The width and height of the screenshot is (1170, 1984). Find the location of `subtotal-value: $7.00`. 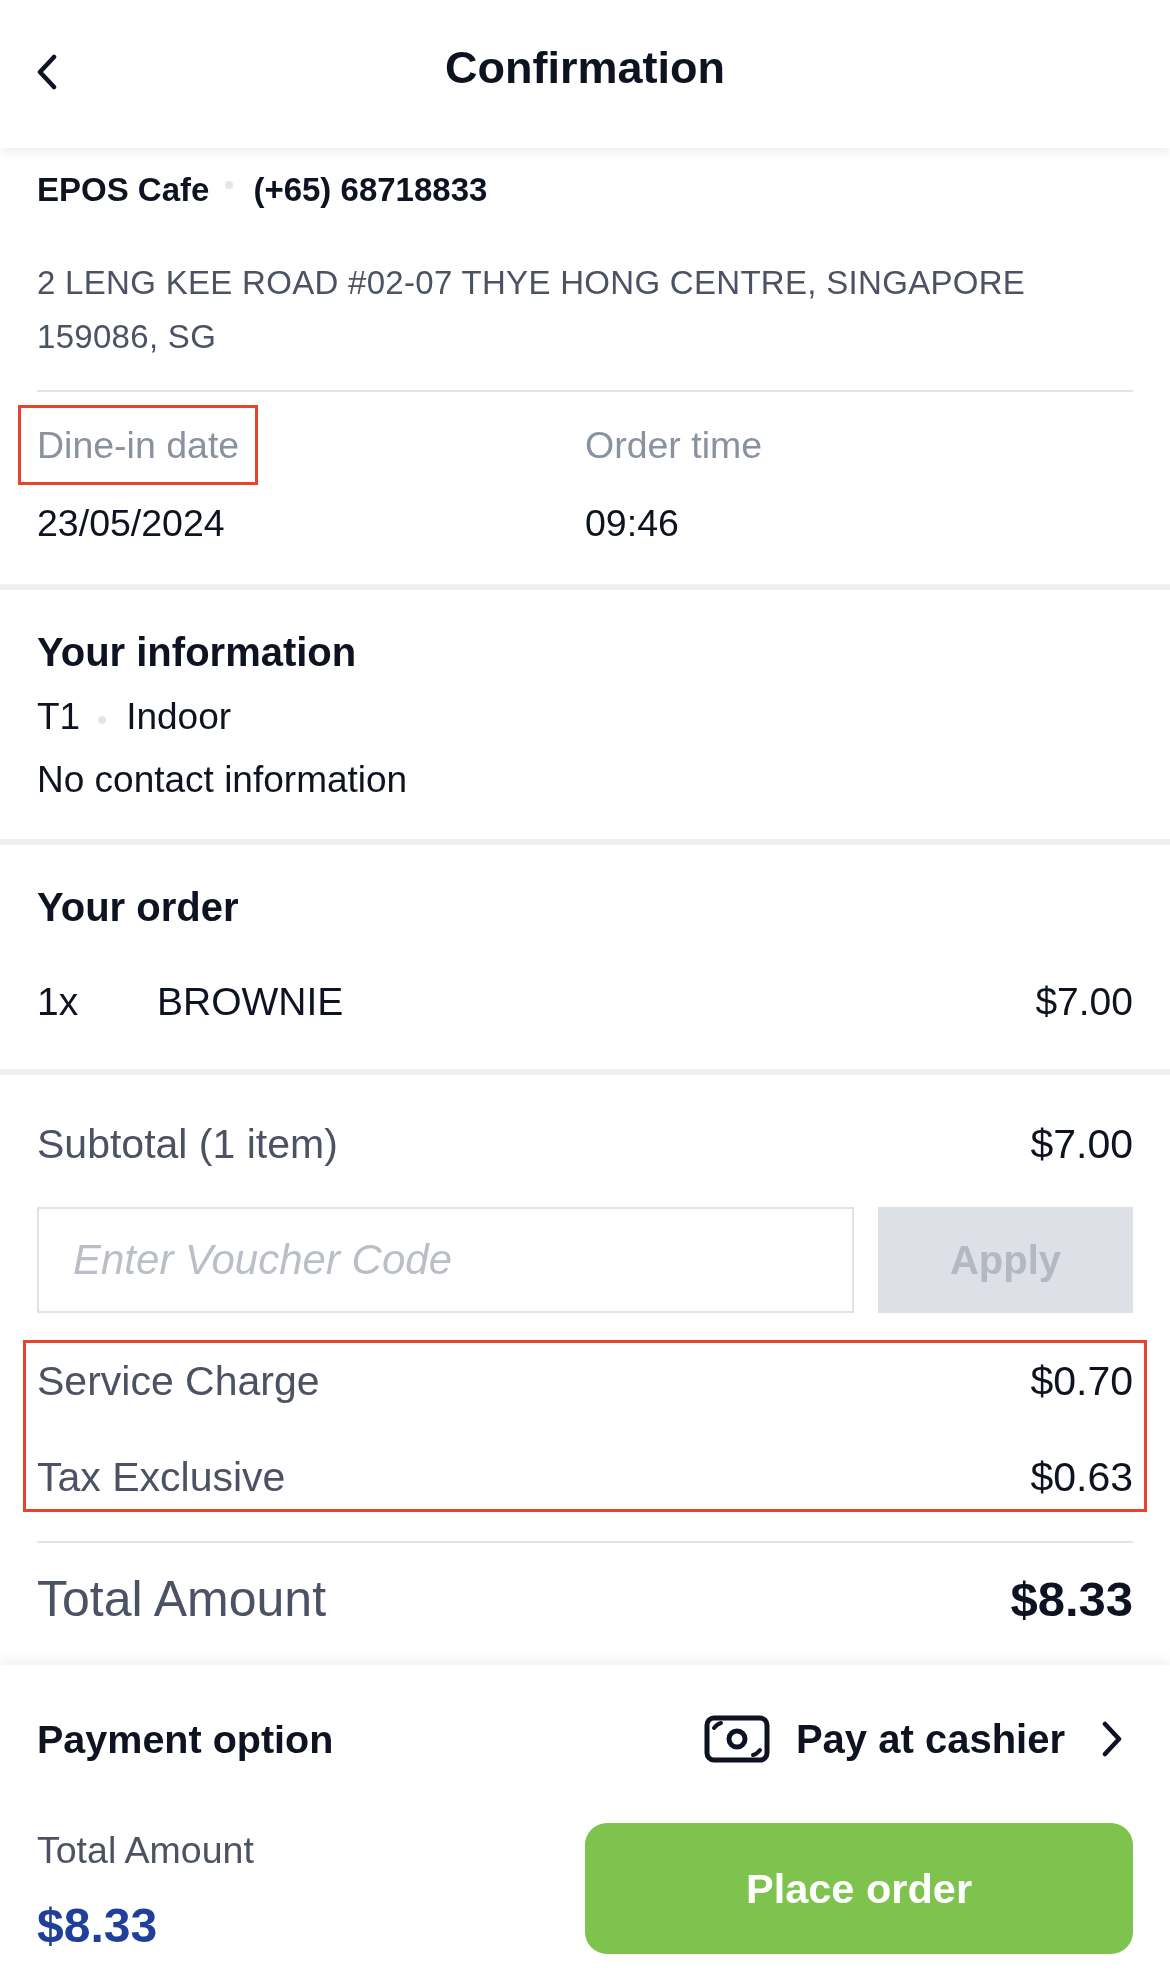

subtotal-value: $7.00 is located at coordinates (1081, 1144).